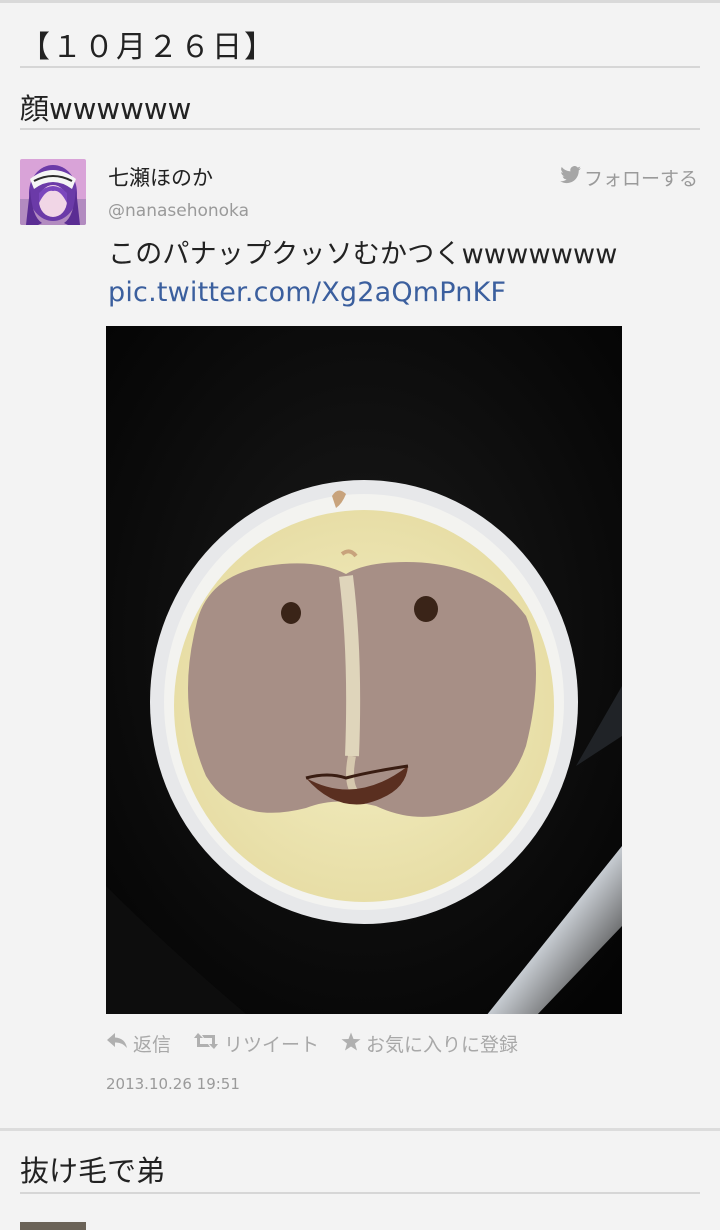 This screenshot has height=1230, width=720. I want to click on top-divider, so click(360, 1).